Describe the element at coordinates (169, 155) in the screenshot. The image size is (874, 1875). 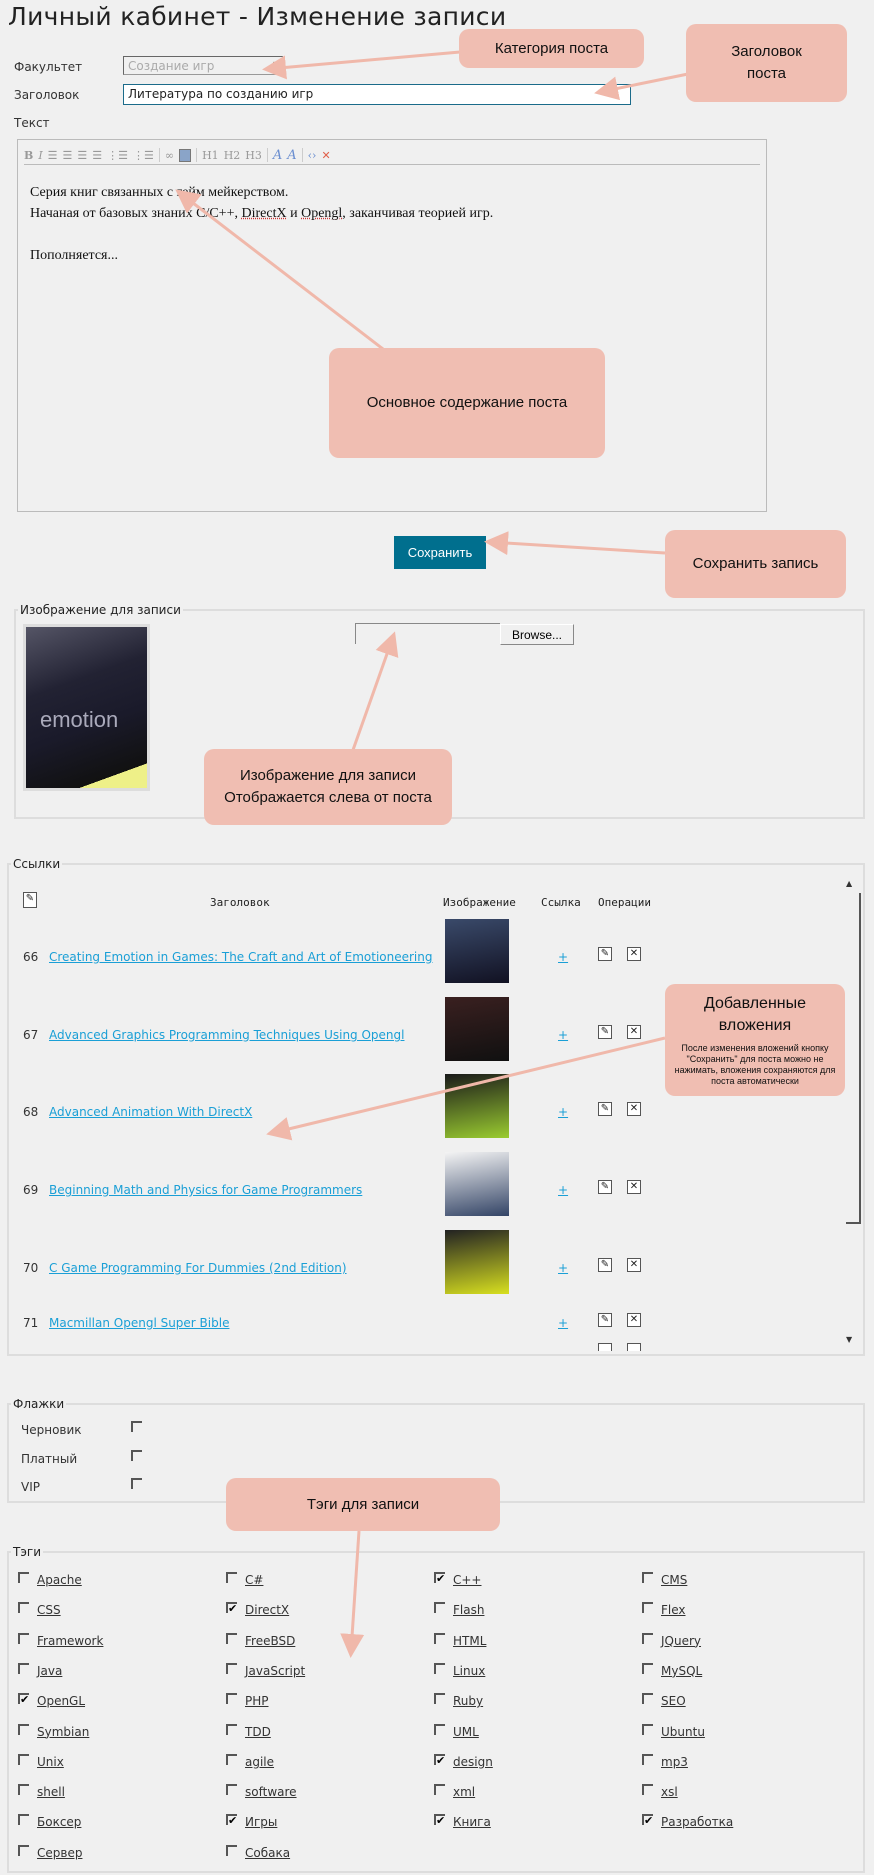
I see `link-icon: ∞` at that location.